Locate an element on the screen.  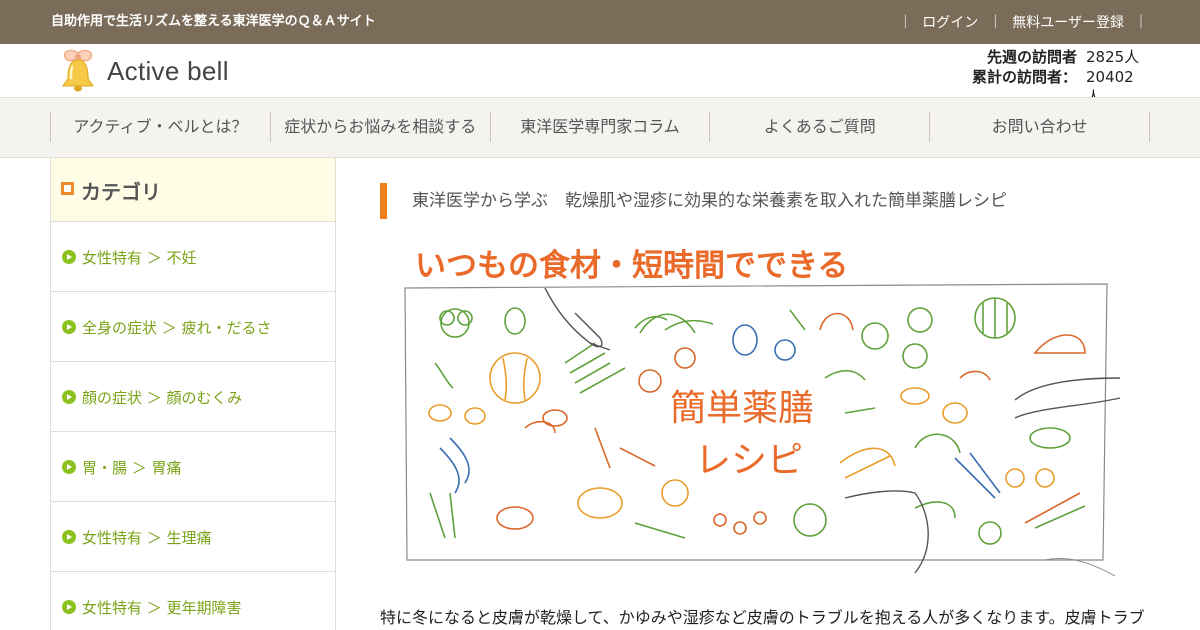
sidebar-header: カテゴリ is located at coordinates (193, 190).